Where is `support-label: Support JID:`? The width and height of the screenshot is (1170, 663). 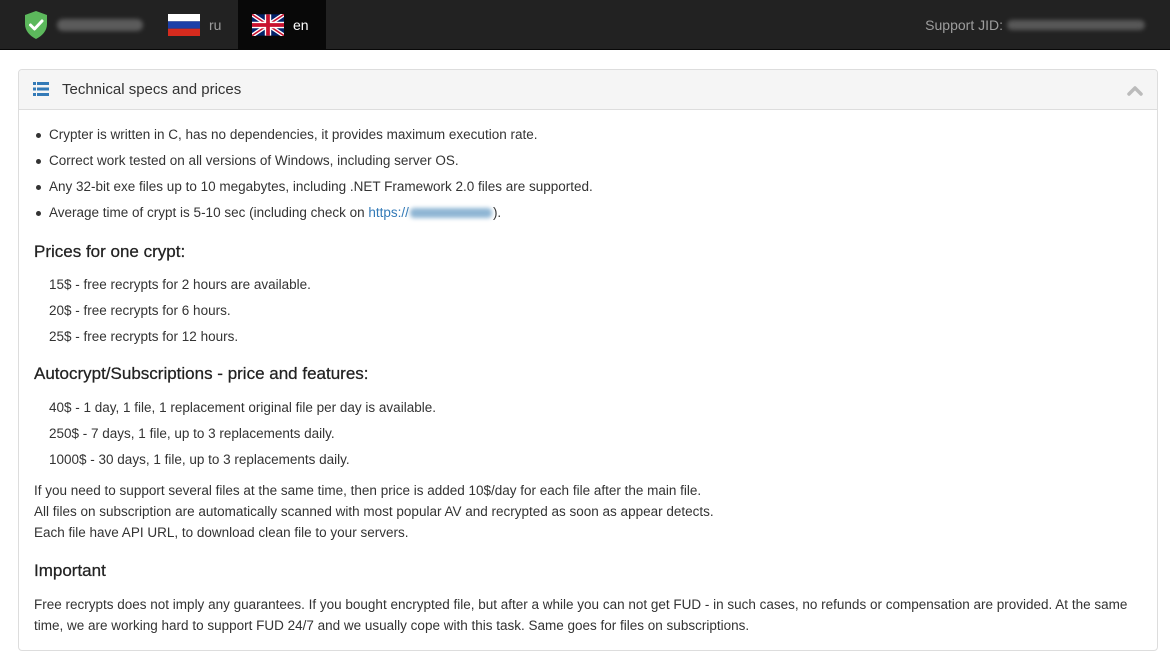 support-label: Support JID: is located at coordinates (964, 25).